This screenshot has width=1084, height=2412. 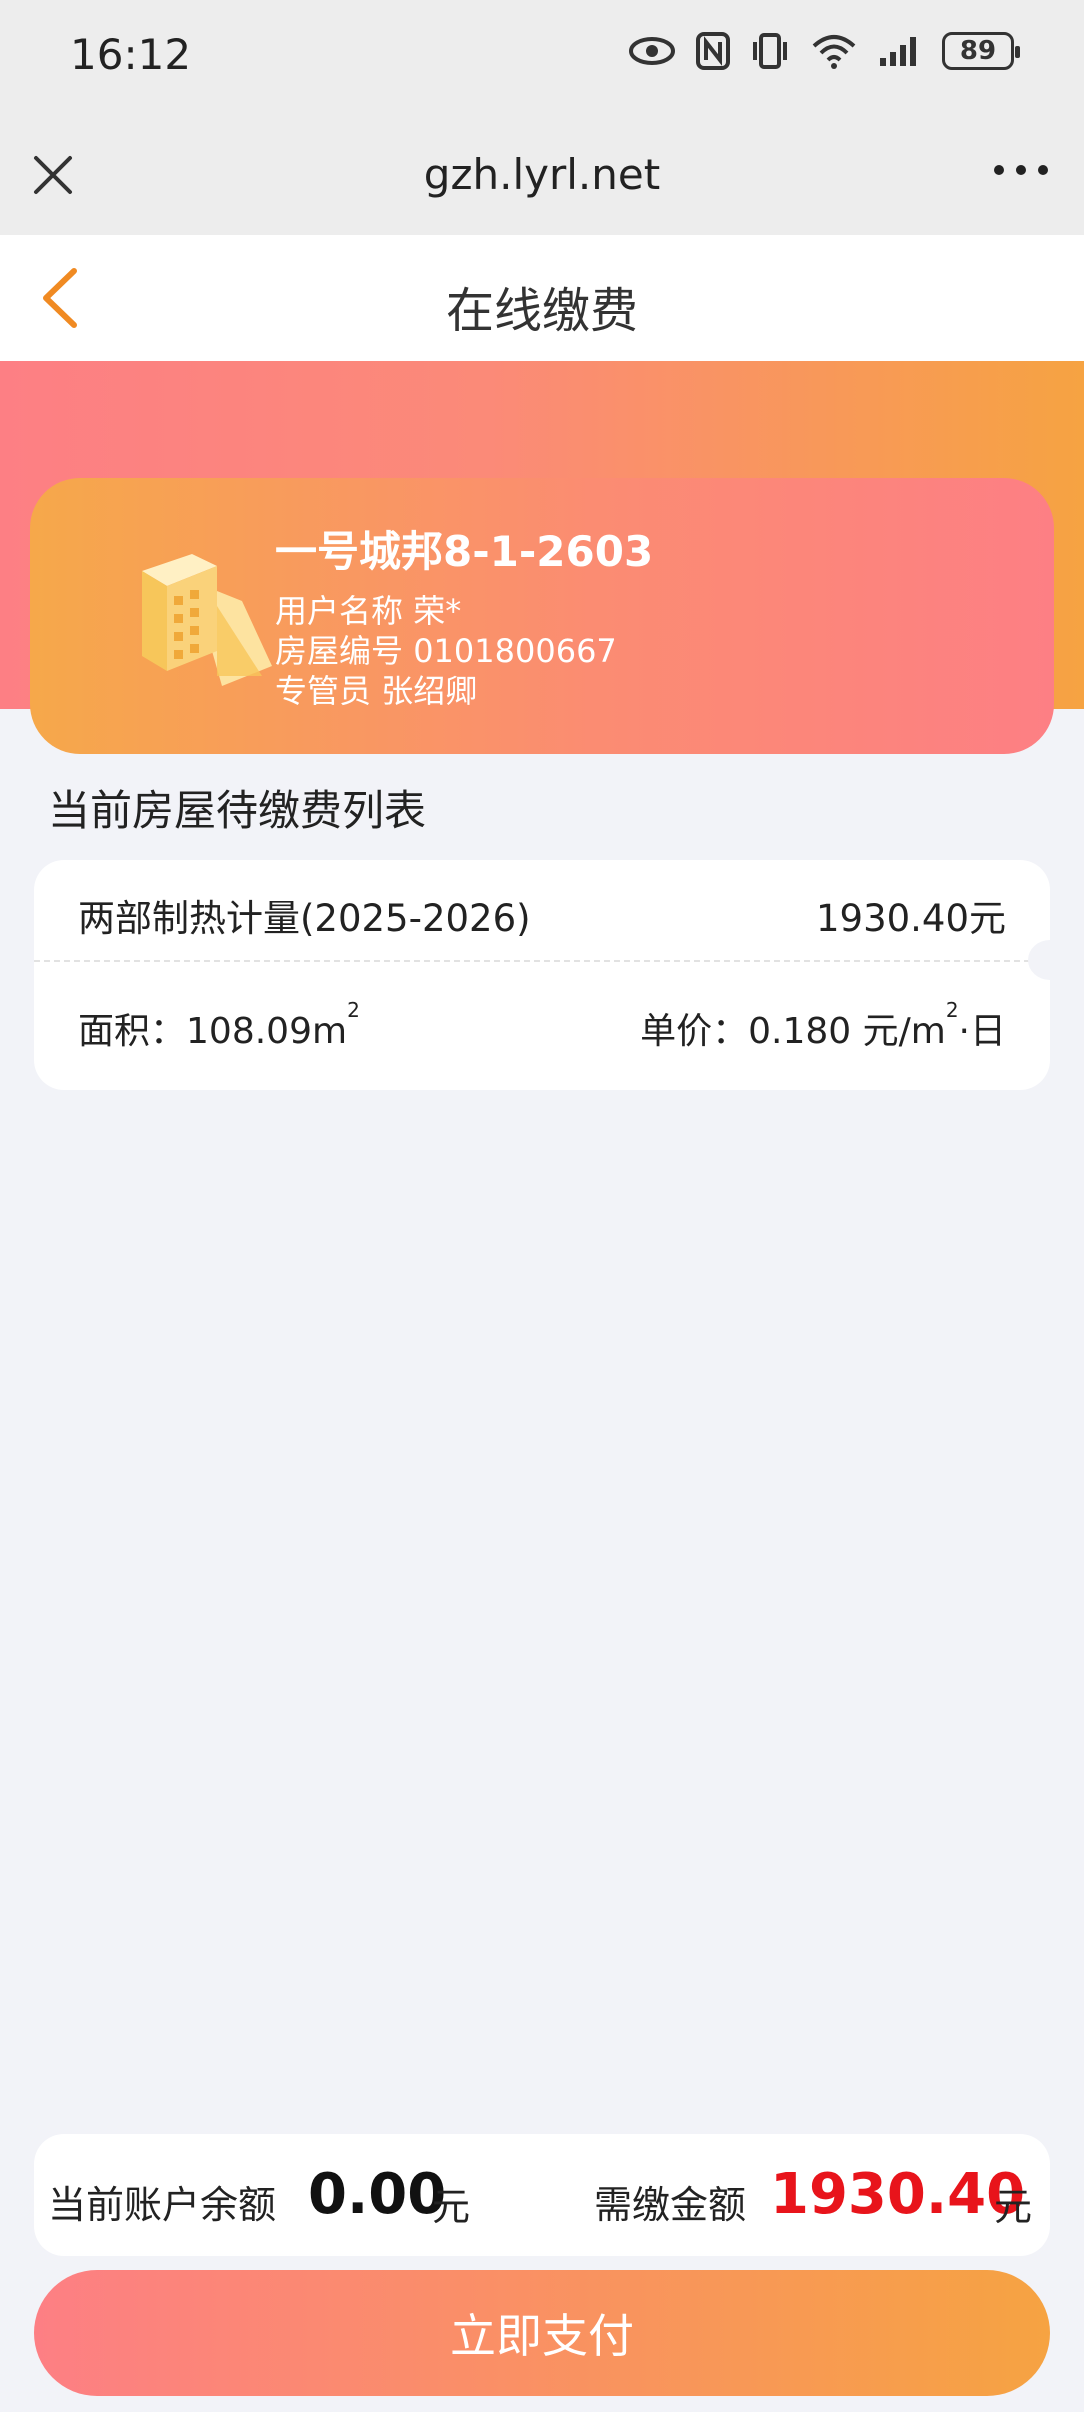 What do you see at coordinates (542, 2333) in the screenshot?
I see `pay-now-button: 立即支付` at bounding box center [542, 2333].